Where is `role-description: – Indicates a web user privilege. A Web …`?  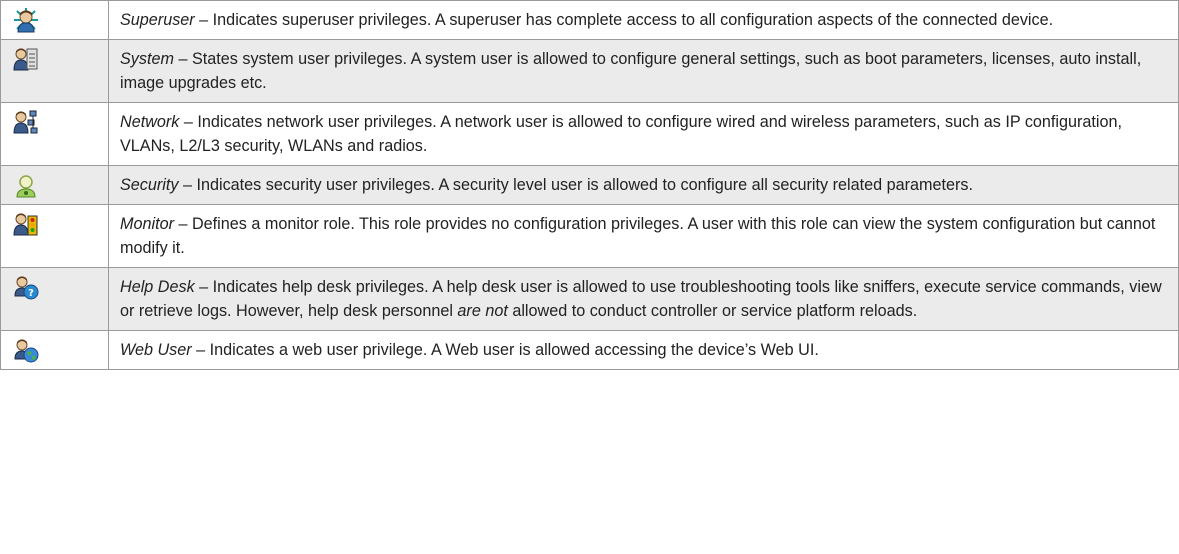
role-description: – Indicates a web user privilege. A Web … is located at coordinates (505, 350).